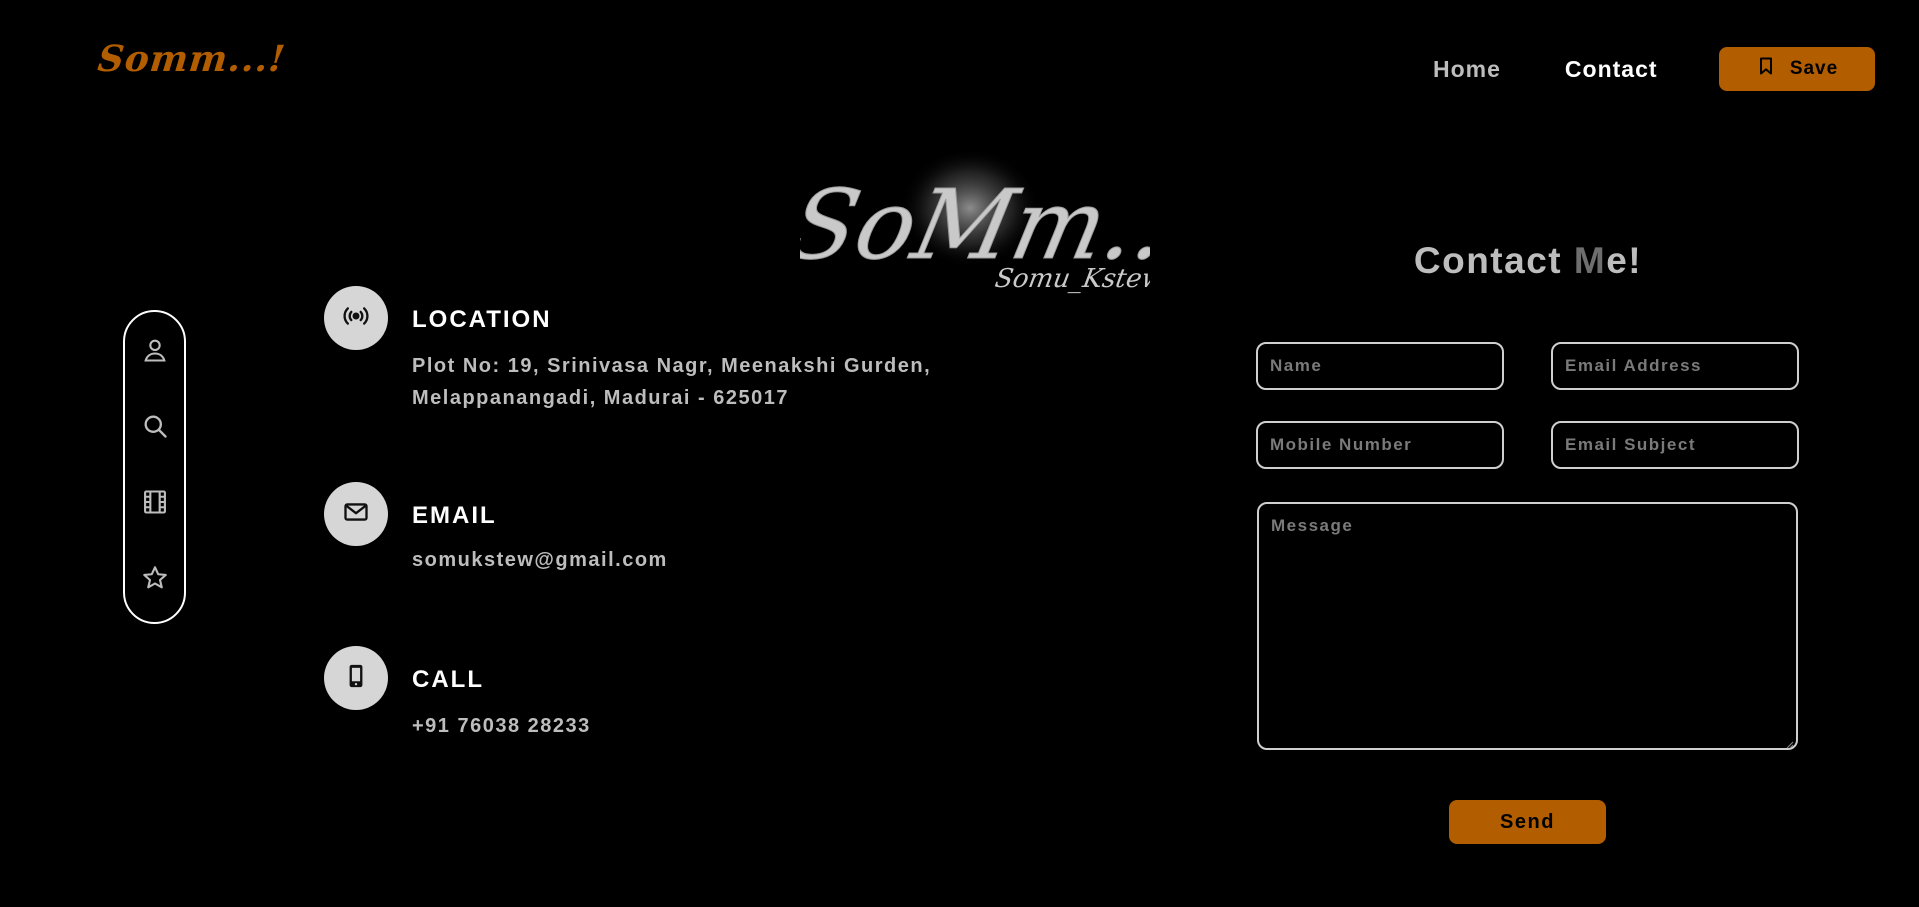  What do you see at coordinates (154, 467) in the screenshot?
I see `icon-sidebar` at bounding box center [154, 467].